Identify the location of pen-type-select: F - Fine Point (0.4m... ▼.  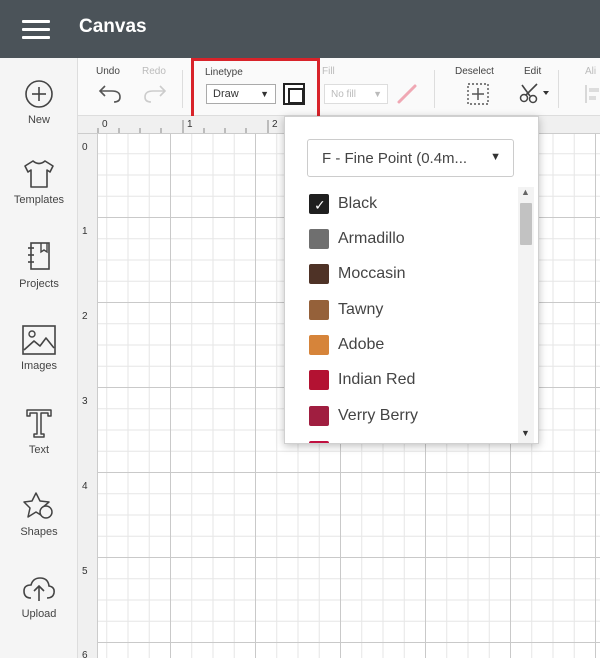
(410, 158).